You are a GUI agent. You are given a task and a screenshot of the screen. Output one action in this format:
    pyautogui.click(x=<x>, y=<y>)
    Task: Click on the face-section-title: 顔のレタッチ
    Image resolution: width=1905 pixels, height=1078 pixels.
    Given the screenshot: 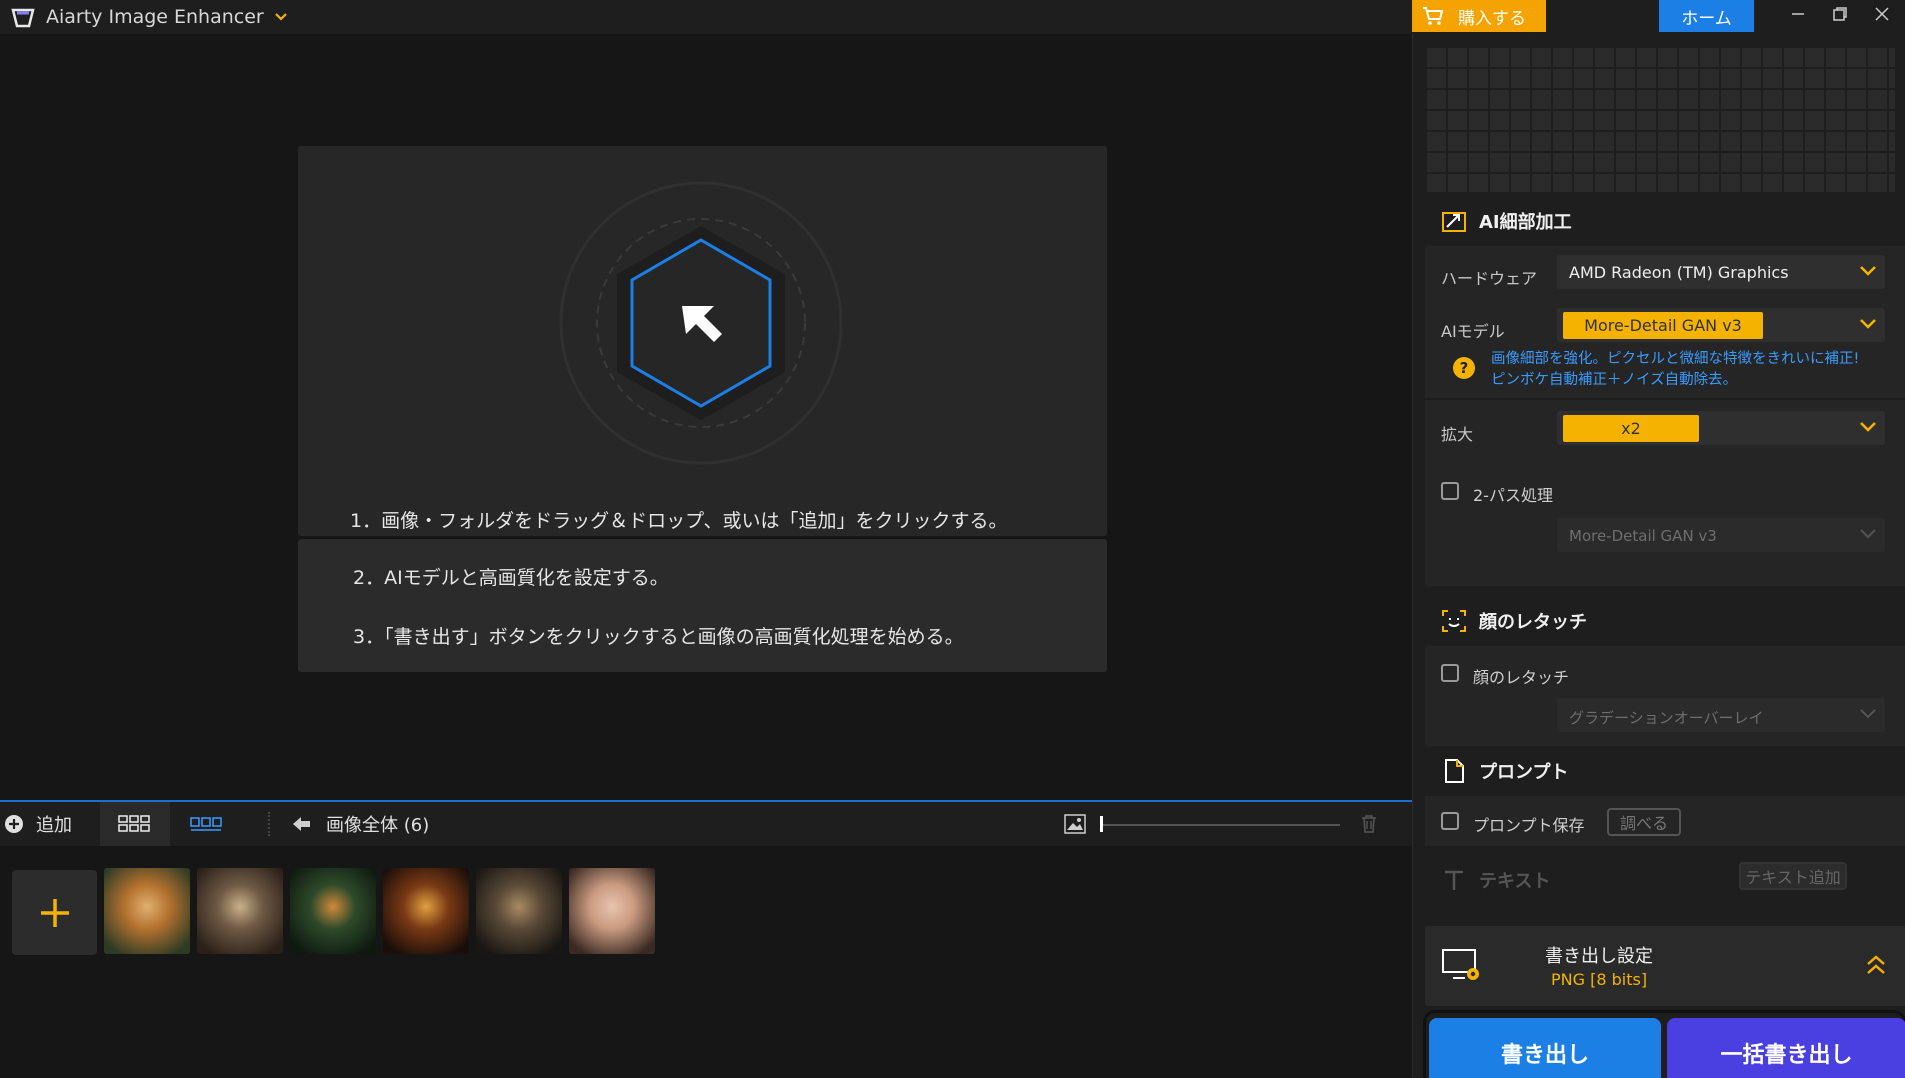 What is the action you would take?
    pyautogui.click(x=1533, y=622)
    